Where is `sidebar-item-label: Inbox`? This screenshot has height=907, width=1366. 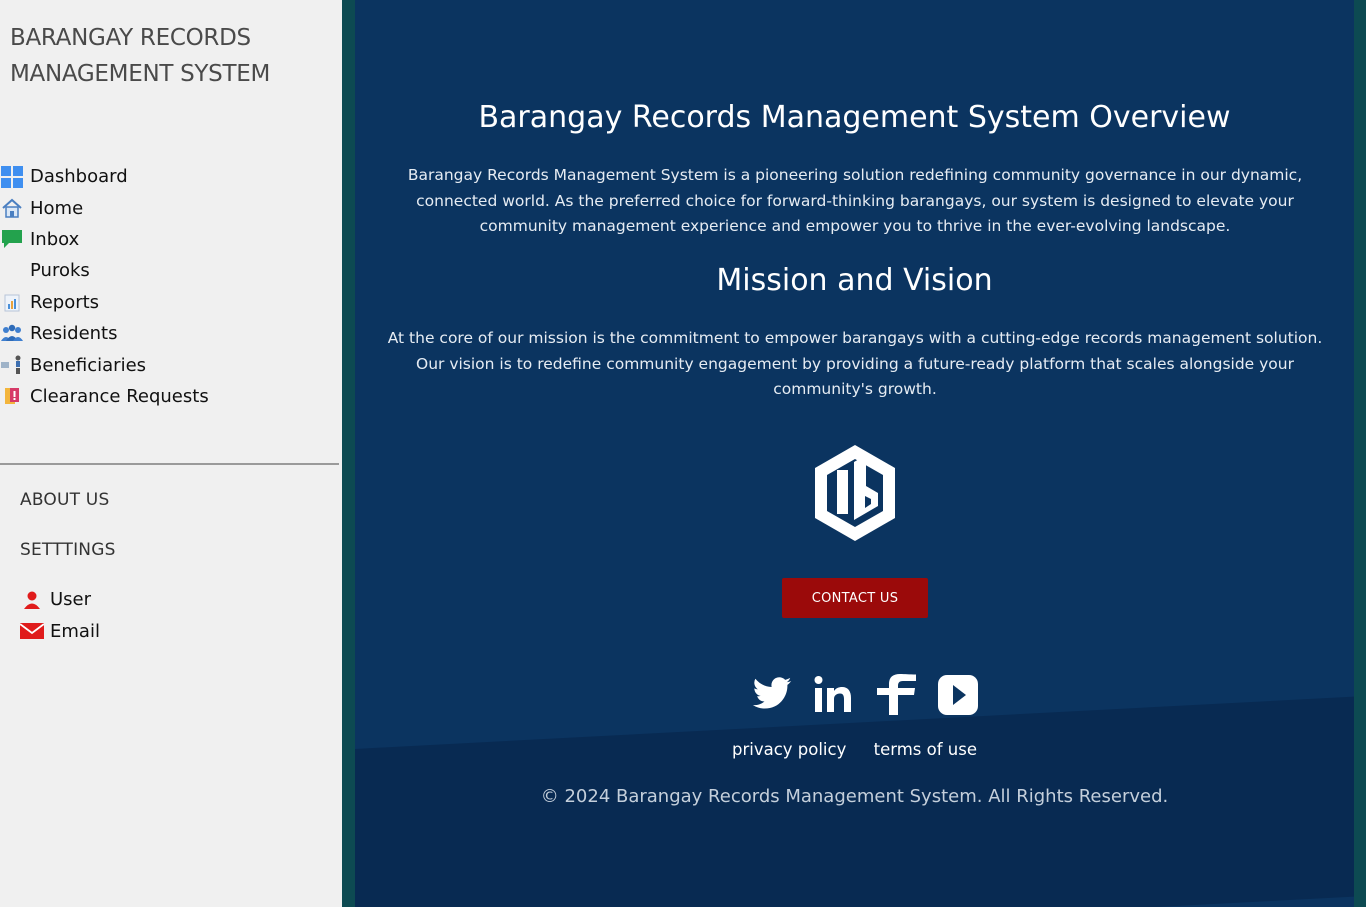
sidebar-item-label: Inbox is located at coordinates (55, 239).